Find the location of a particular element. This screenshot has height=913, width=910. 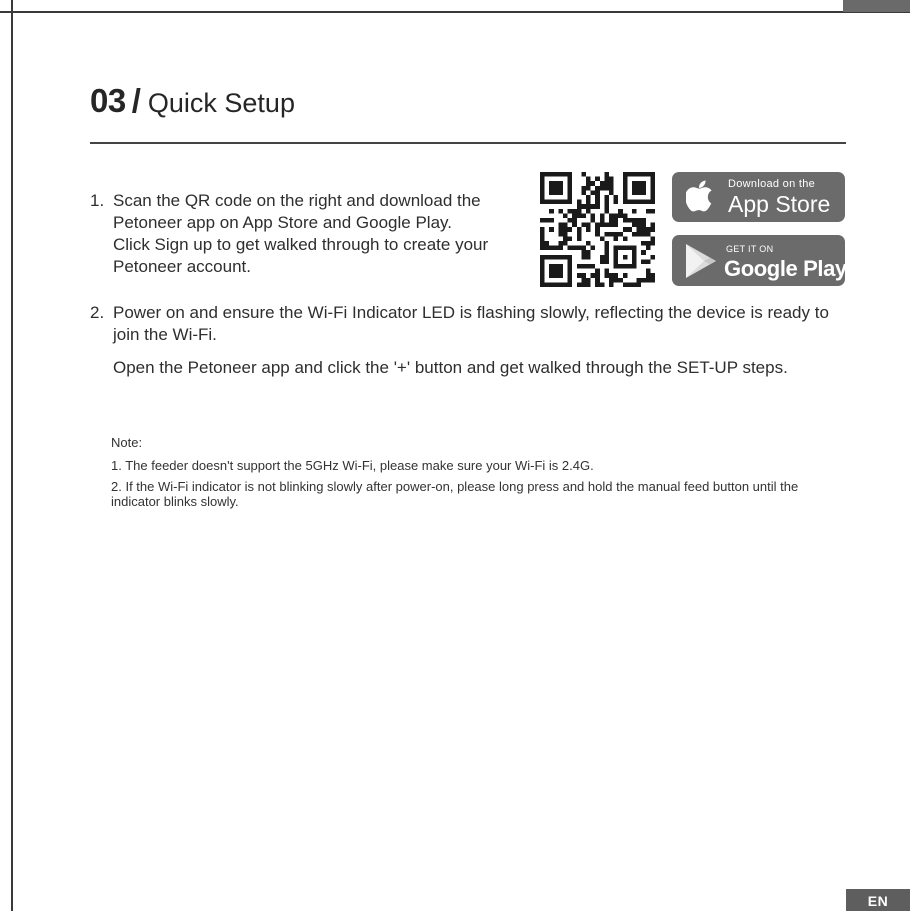

section-title: Quick Setup is located at coordinates (221, 103).